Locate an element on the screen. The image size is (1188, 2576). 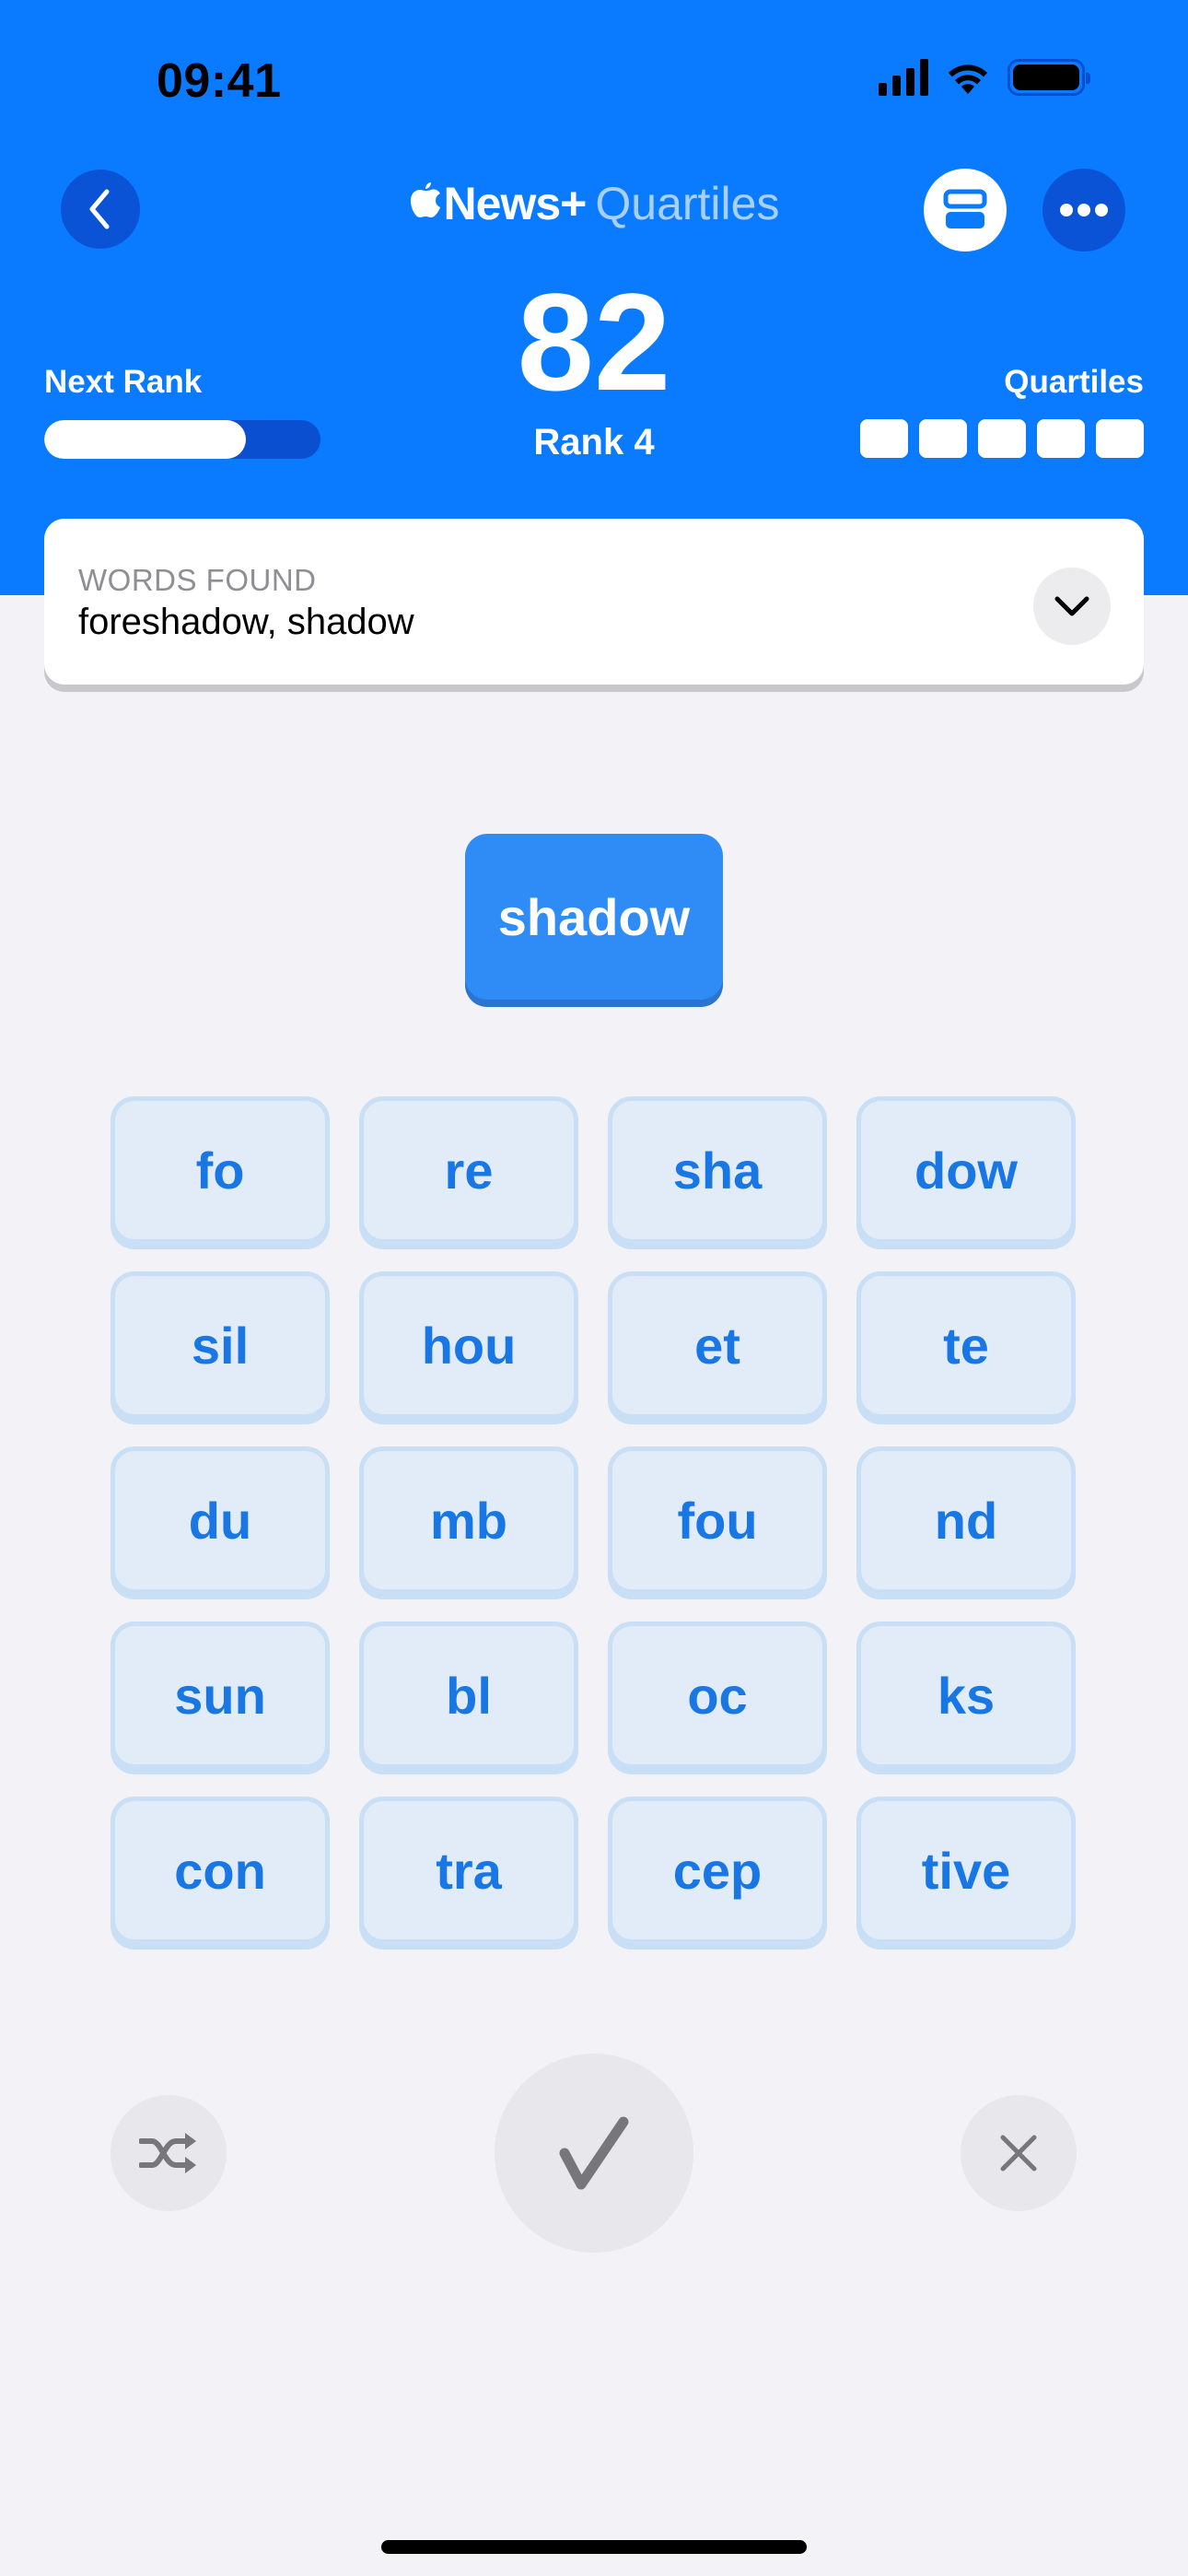
tile: tive is located at coordinates (966, 1871).